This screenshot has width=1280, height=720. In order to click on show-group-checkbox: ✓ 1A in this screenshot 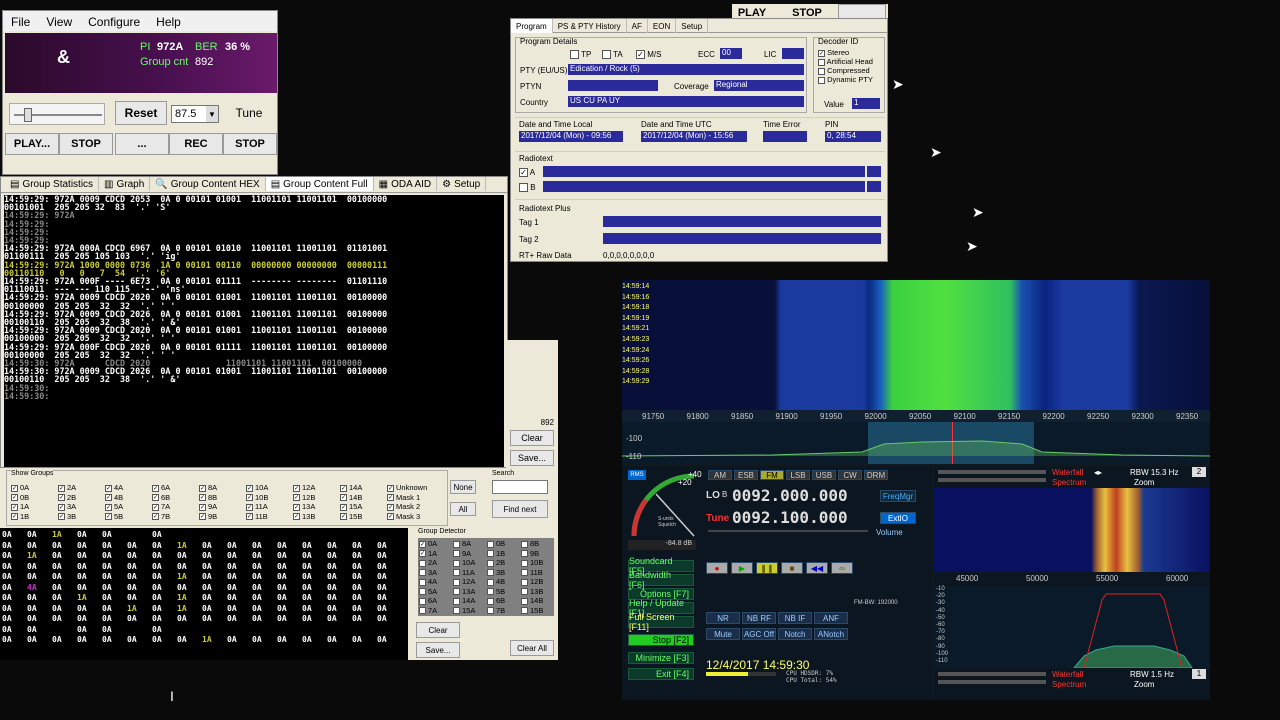, I will do `click(34, 507)`.